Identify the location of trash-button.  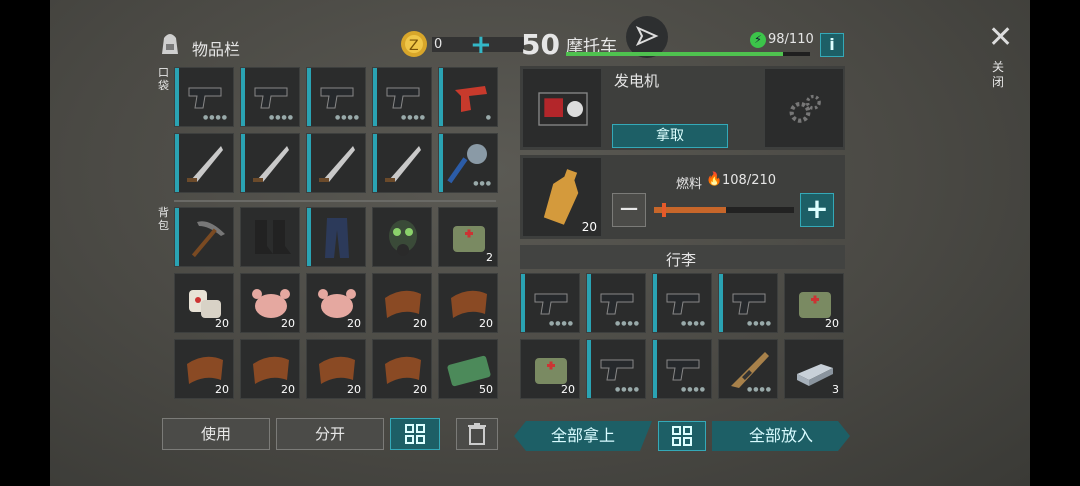
(477, 434).